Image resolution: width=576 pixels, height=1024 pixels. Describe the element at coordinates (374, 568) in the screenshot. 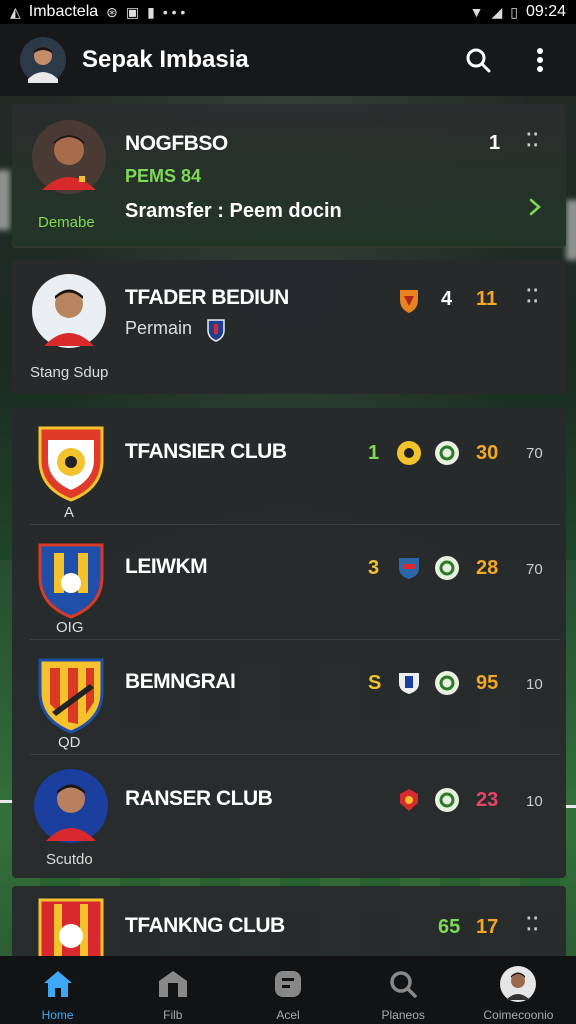

I see `club-score1: 3` at that location.